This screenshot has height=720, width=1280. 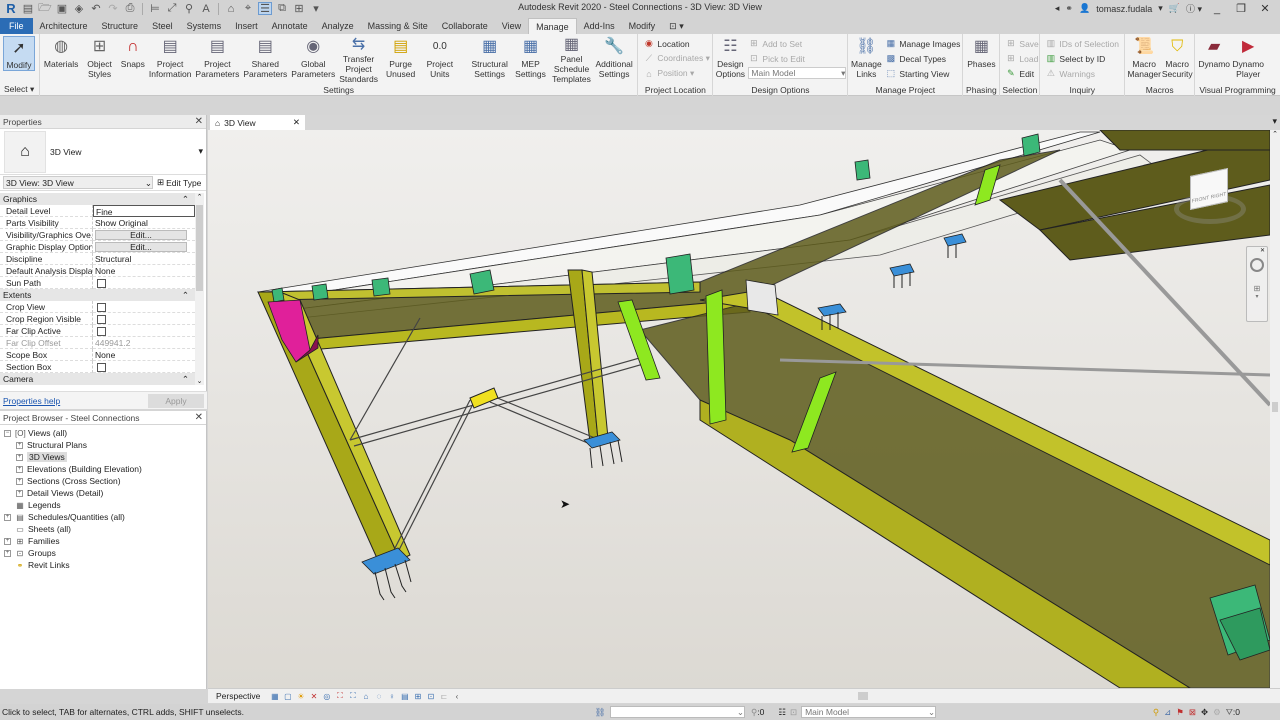 I want to click on select-underlay-icon: ⊿, so click(x=1167, y=712).